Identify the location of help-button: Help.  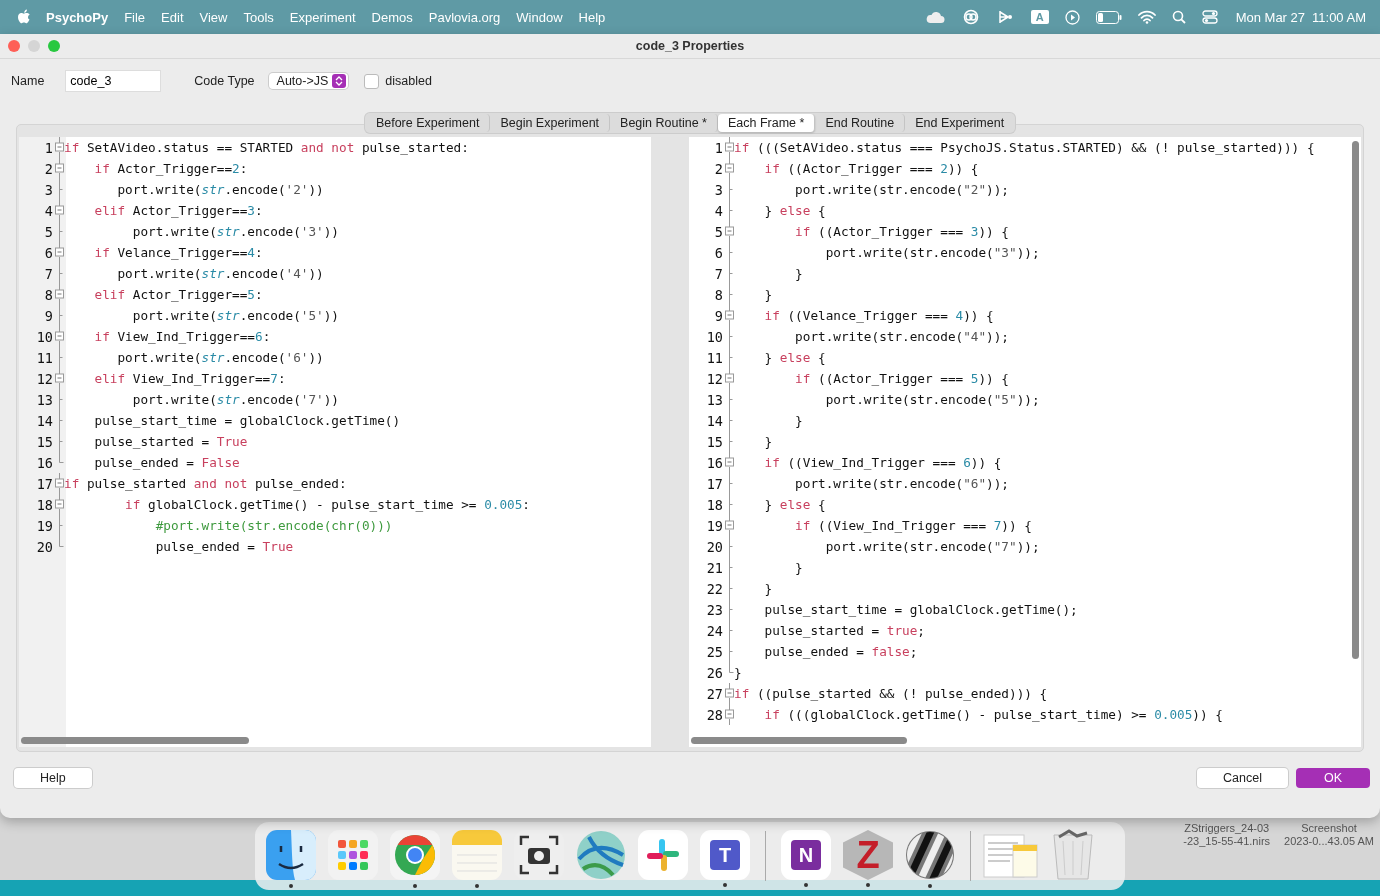
(53, 778).